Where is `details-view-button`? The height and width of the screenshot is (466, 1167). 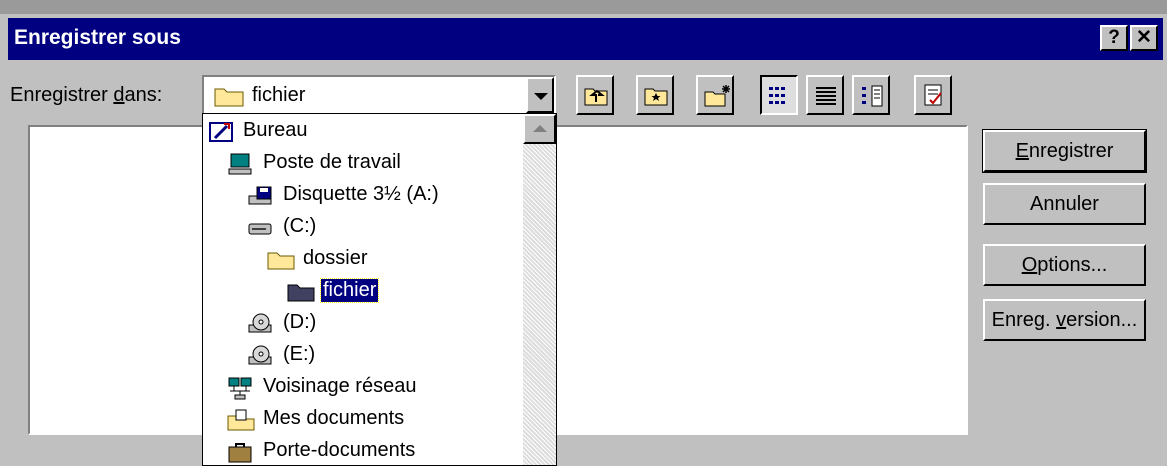 details-view-button is located at coordinates (825, 95).